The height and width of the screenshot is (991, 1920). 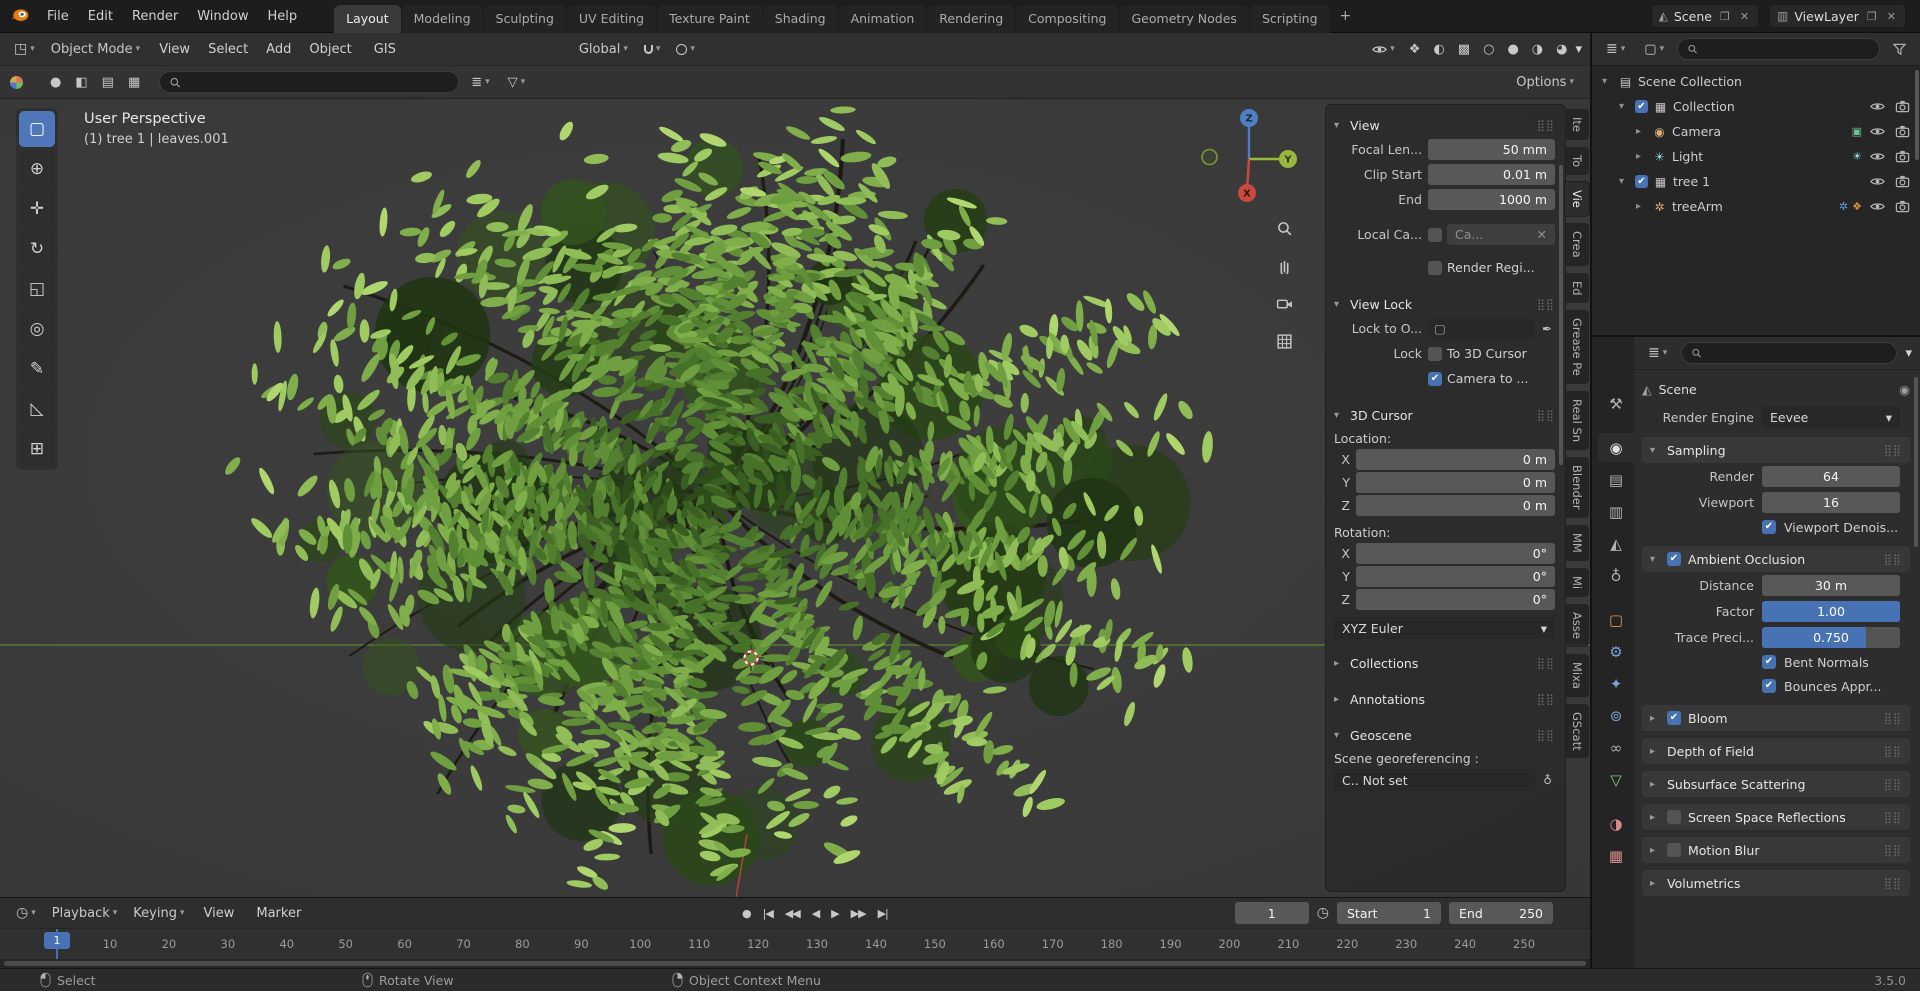 I want to click on cursor-location-field: 0 m, so click(x=1455, y=459).